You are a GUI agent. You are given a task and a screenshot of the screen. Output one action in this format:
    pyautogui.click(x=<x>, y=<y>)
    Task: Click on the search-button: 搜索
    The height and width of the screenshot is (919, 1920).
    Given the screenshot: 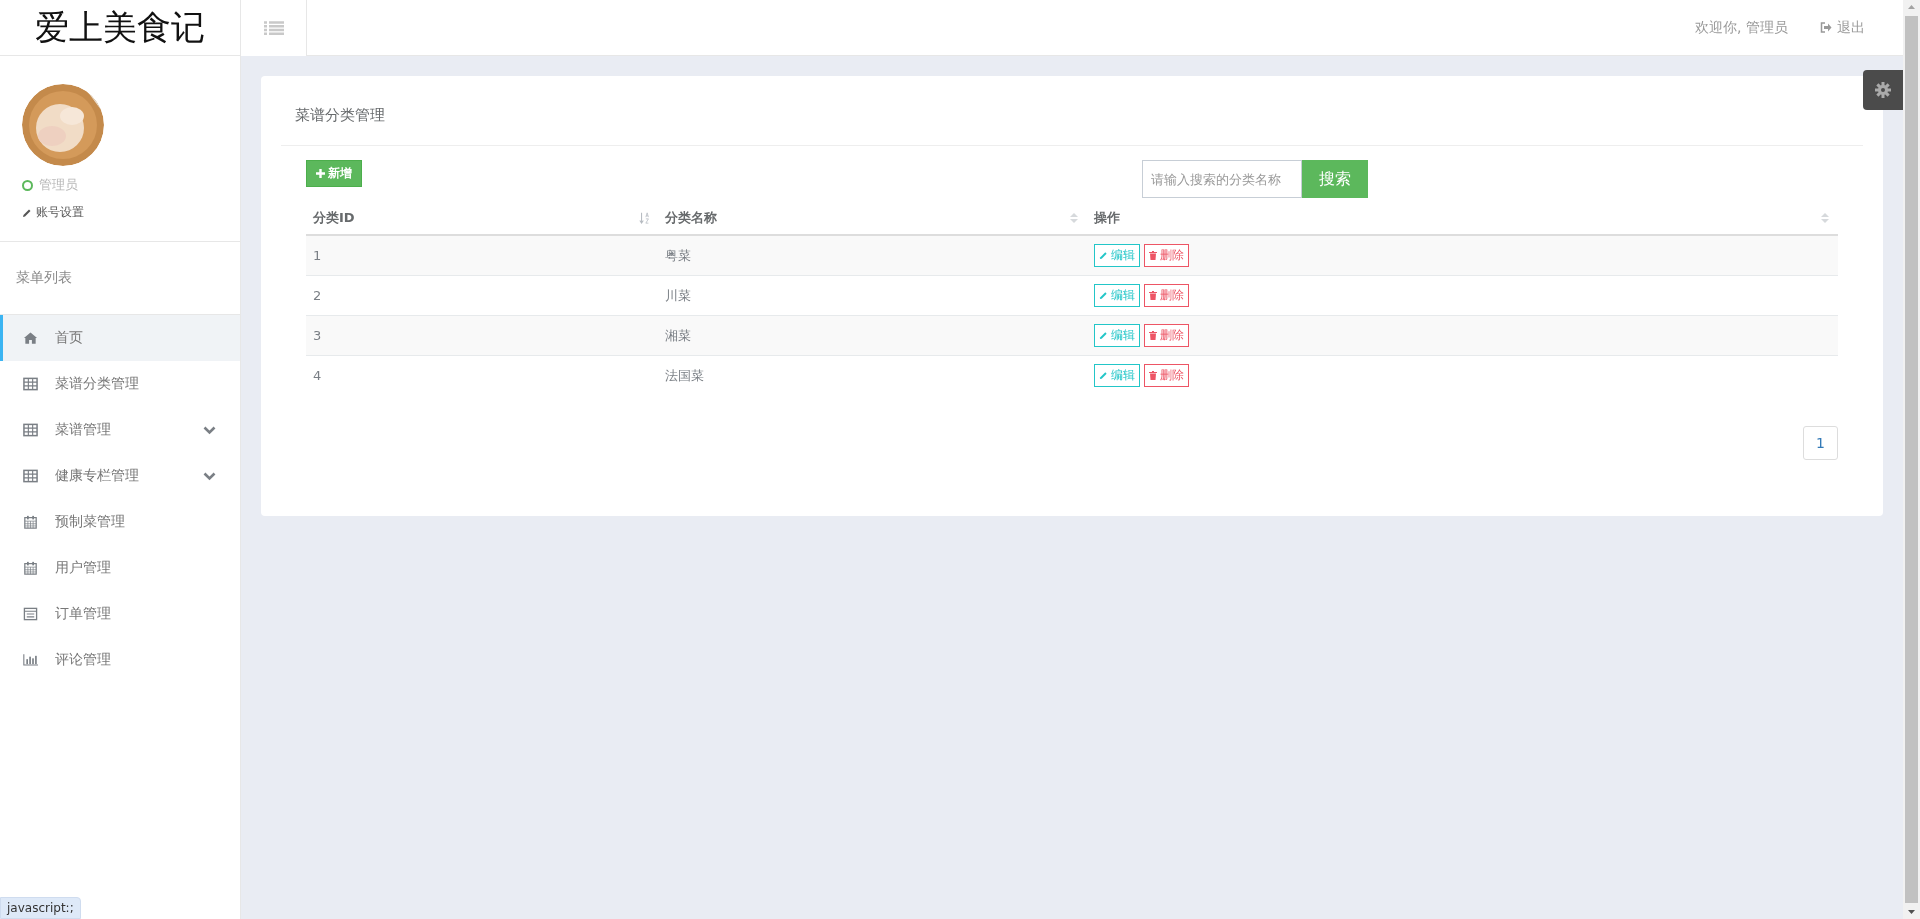 What is the action you would take?
    pyautogui.click(x=1335, y=179)
    